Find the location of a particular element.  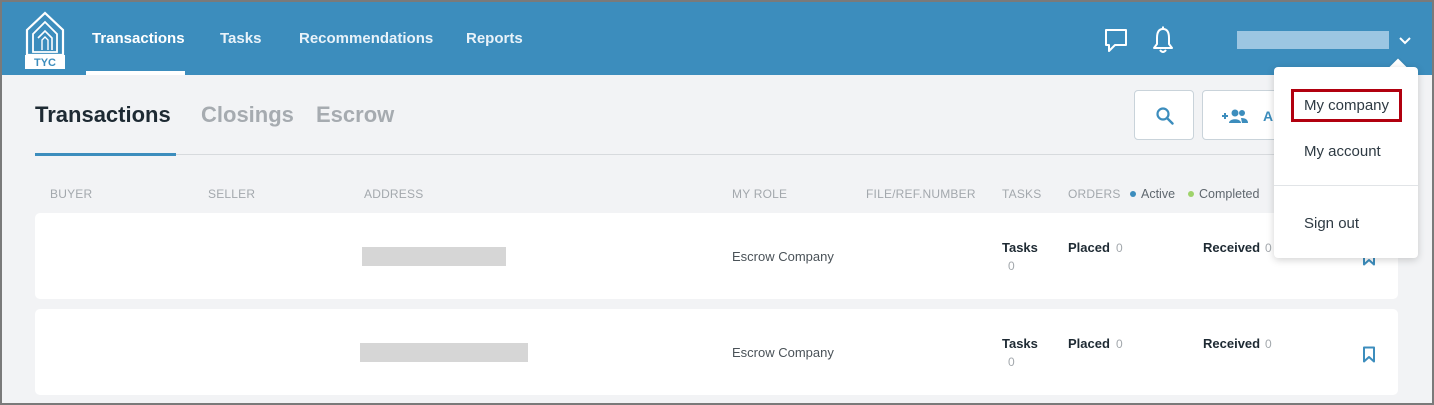

completed-dot-icon is located at coordinates (1191, 193).